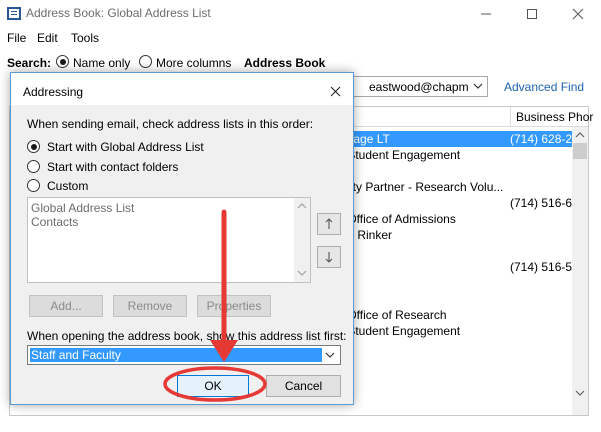 The image size is (601, 432). I want to click on maximize-button, so click(532, 14).